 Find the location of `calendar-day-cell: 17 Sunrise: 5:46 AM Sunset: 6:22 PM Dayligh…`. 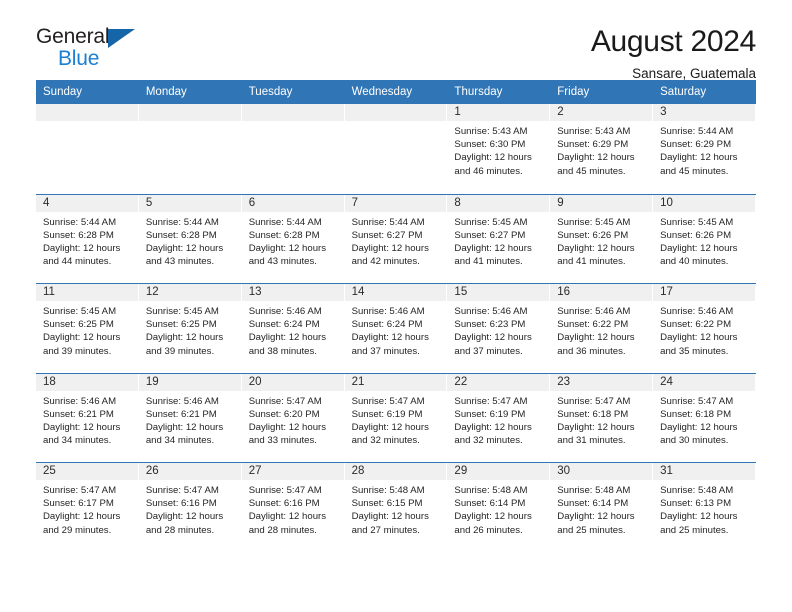

calendar-day-cell: 17 Sunrise: 5:46 AM Sunset: 6:22 PM Dayligh… is located at coordinates (704, 328).